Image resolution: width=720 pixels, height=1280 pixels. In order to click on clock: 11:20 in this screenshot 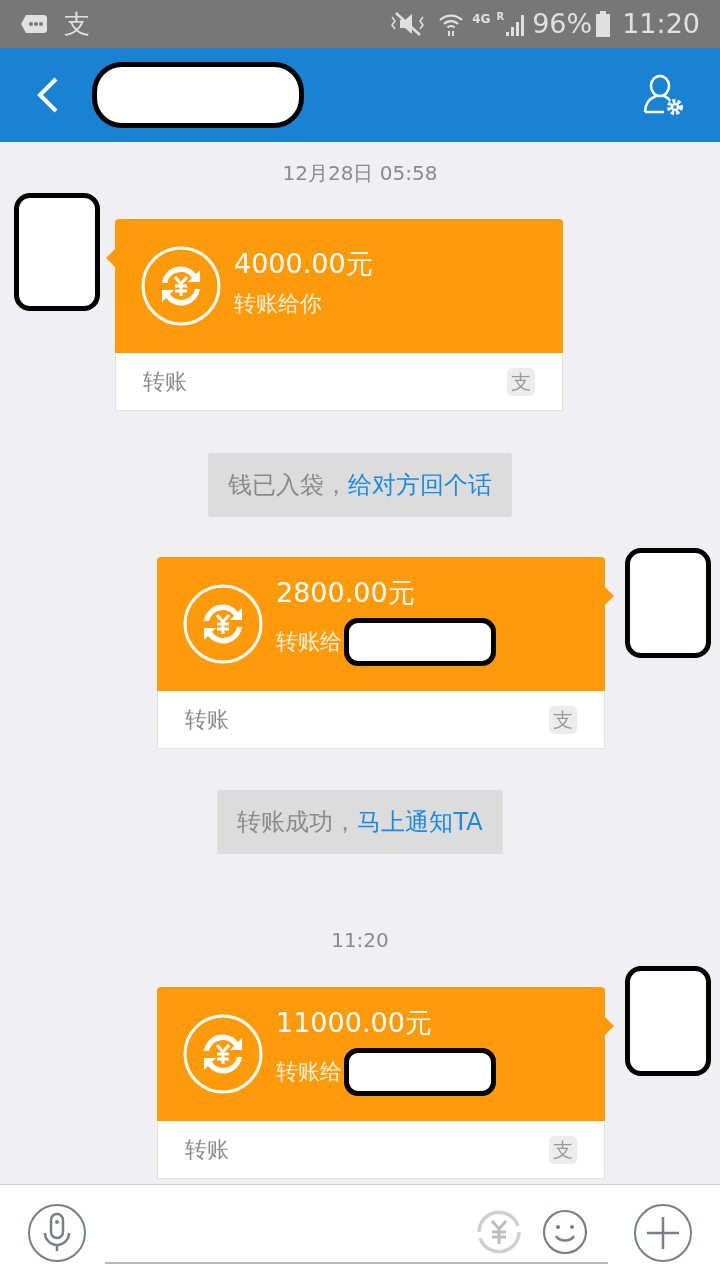, I will do `click(661, 23)`.